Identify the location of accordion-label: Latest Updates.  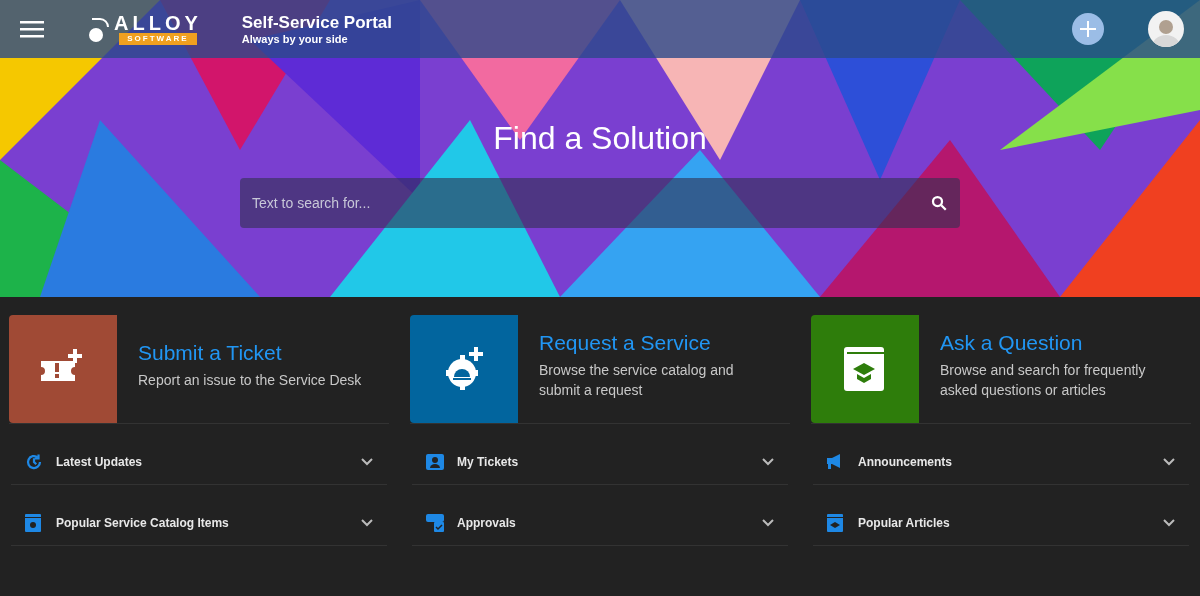
(100, 462).